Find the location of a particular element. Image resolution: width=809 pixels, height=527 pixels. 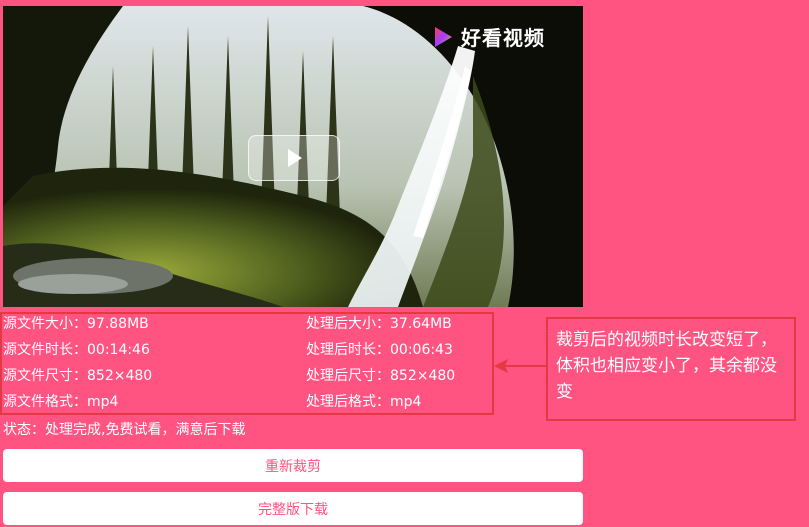

brand-name: 好看视频 is located at coordinates (503, 38).